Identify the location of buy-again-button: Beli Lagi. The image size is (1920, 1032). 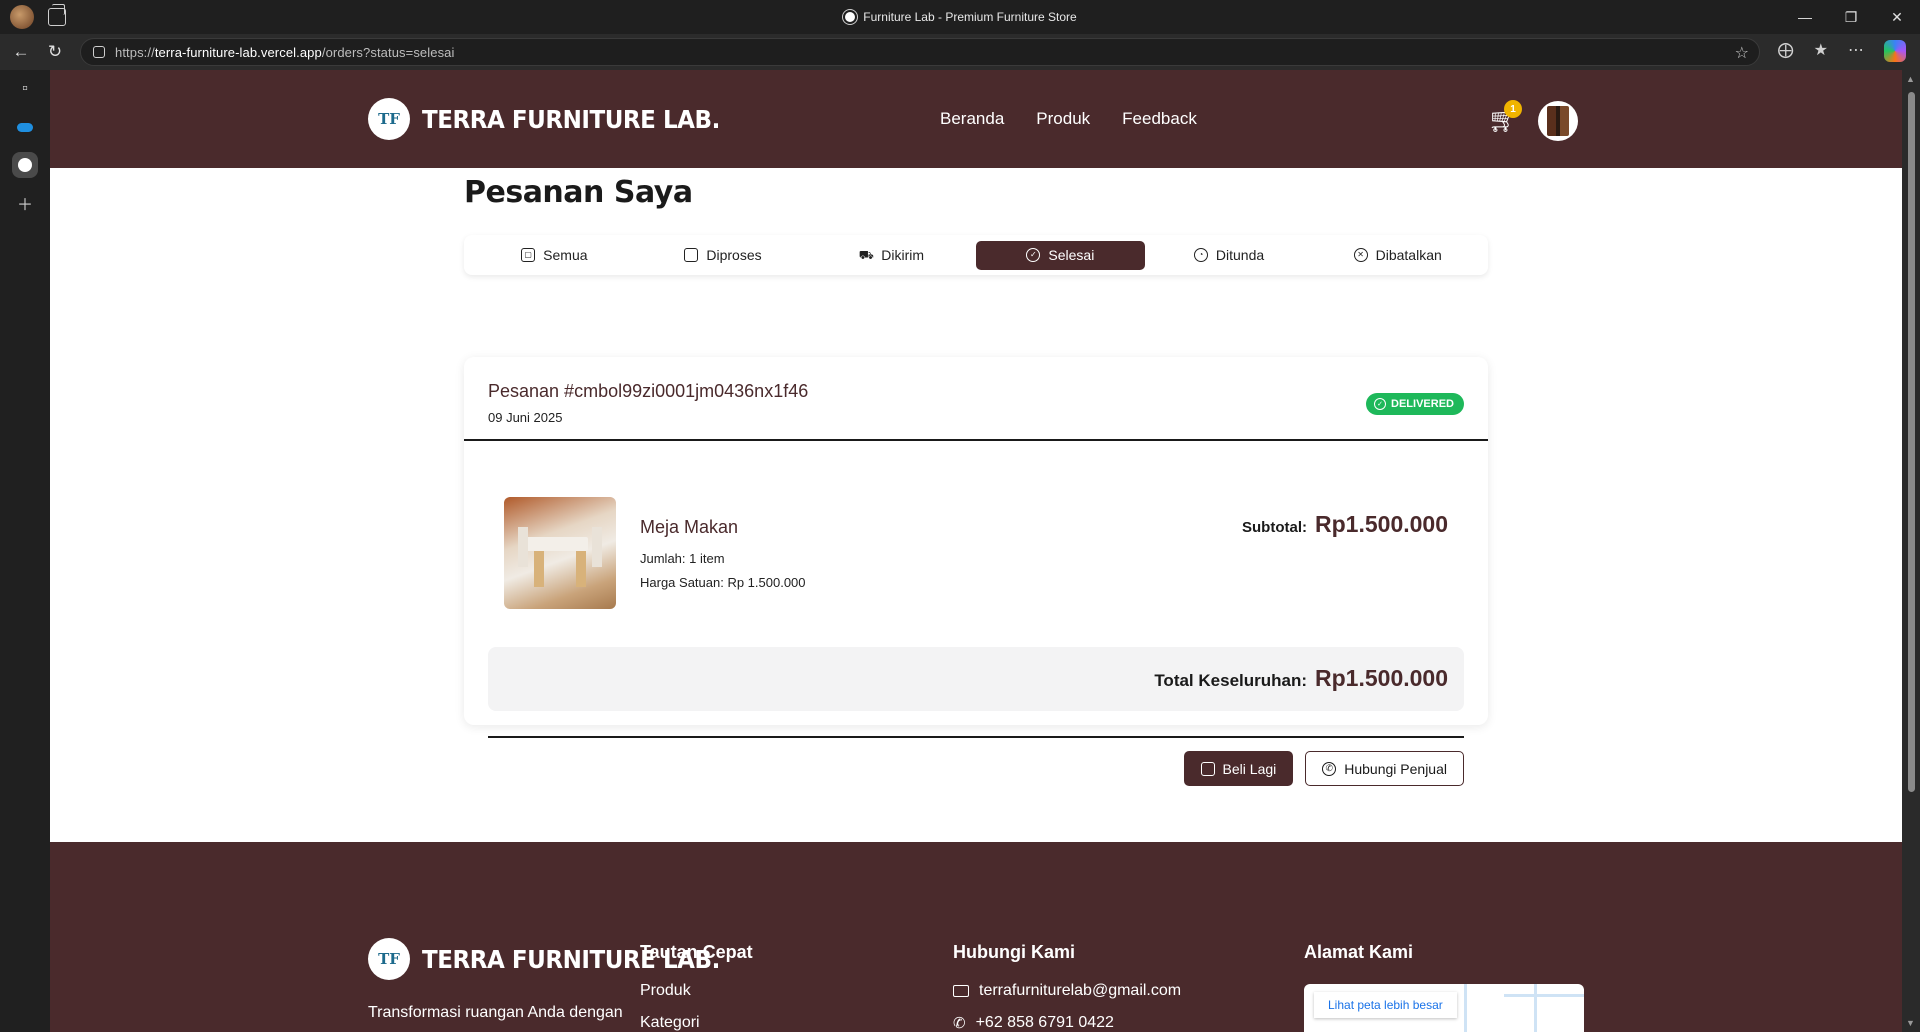
(1238, 768).